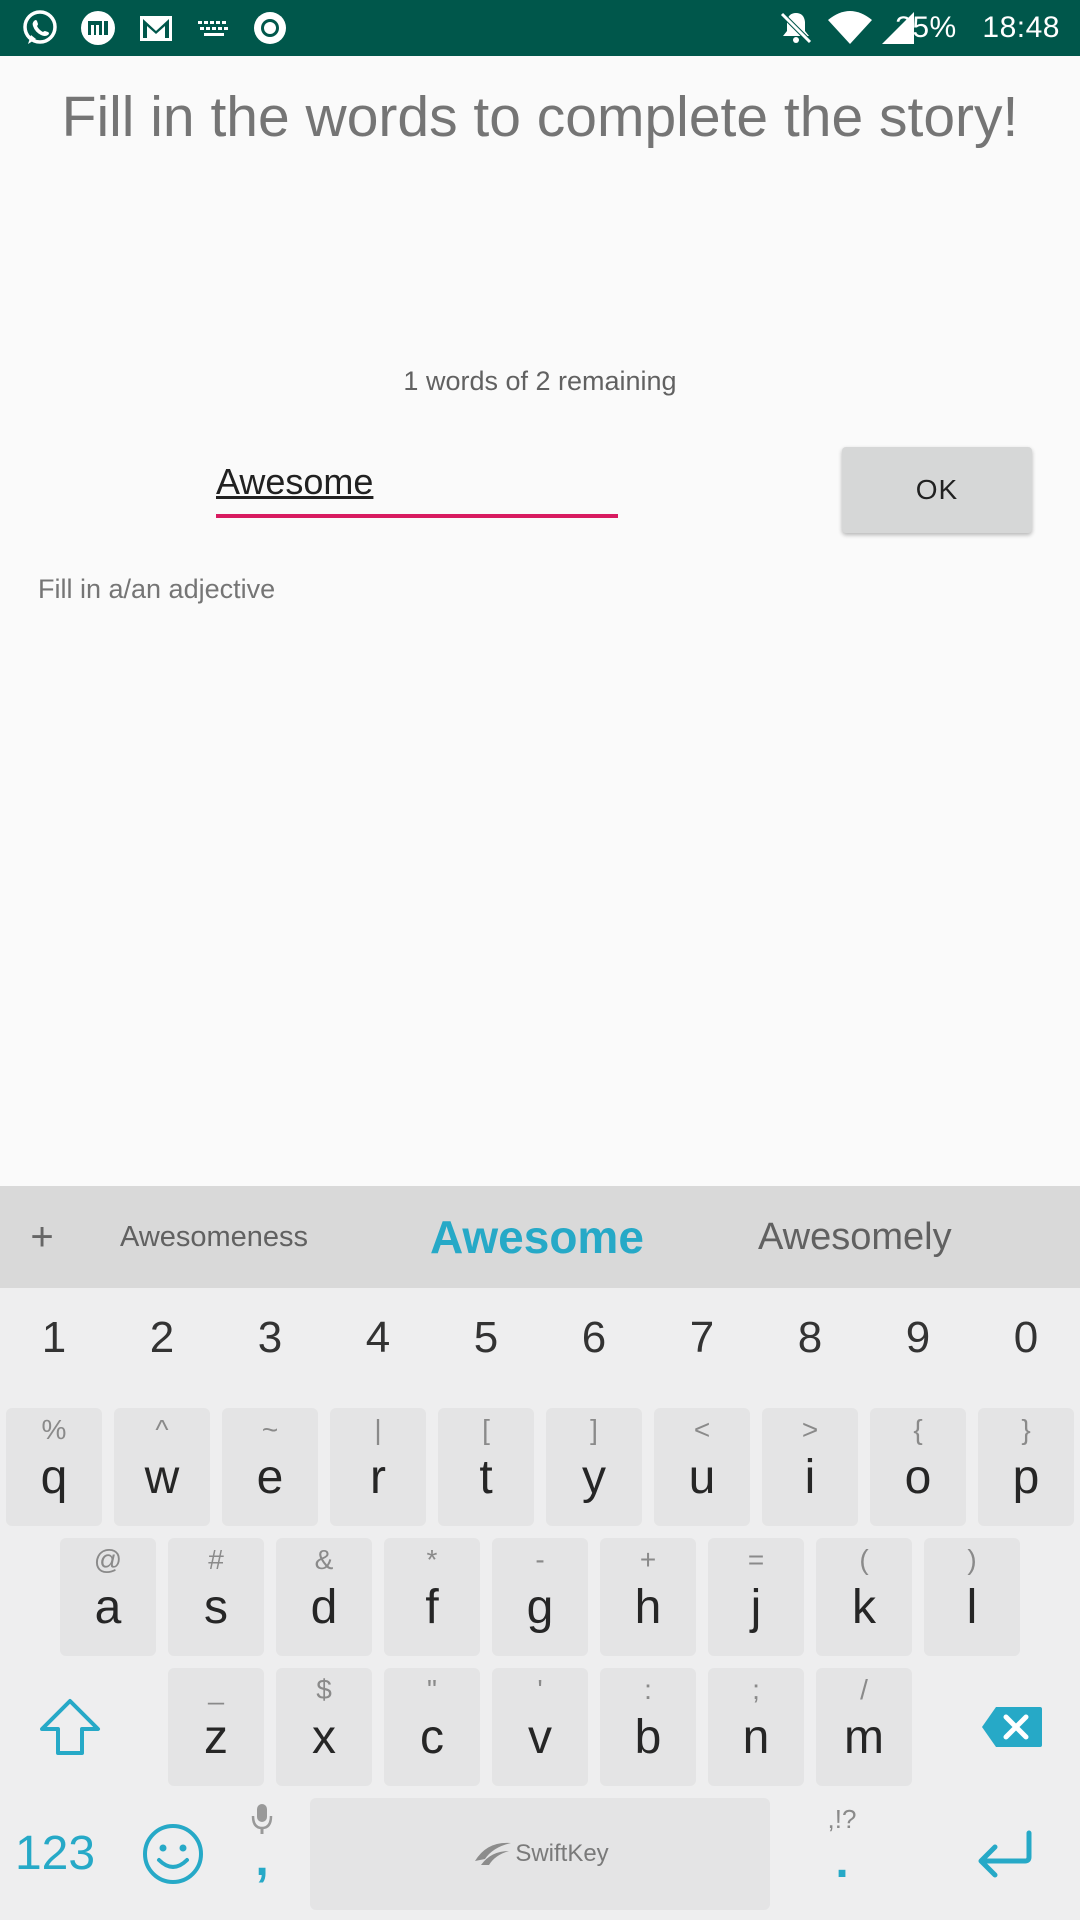  Describe the element at coordinates (262, 1819) in the screenshot. I see `microphone-icon` at that location.